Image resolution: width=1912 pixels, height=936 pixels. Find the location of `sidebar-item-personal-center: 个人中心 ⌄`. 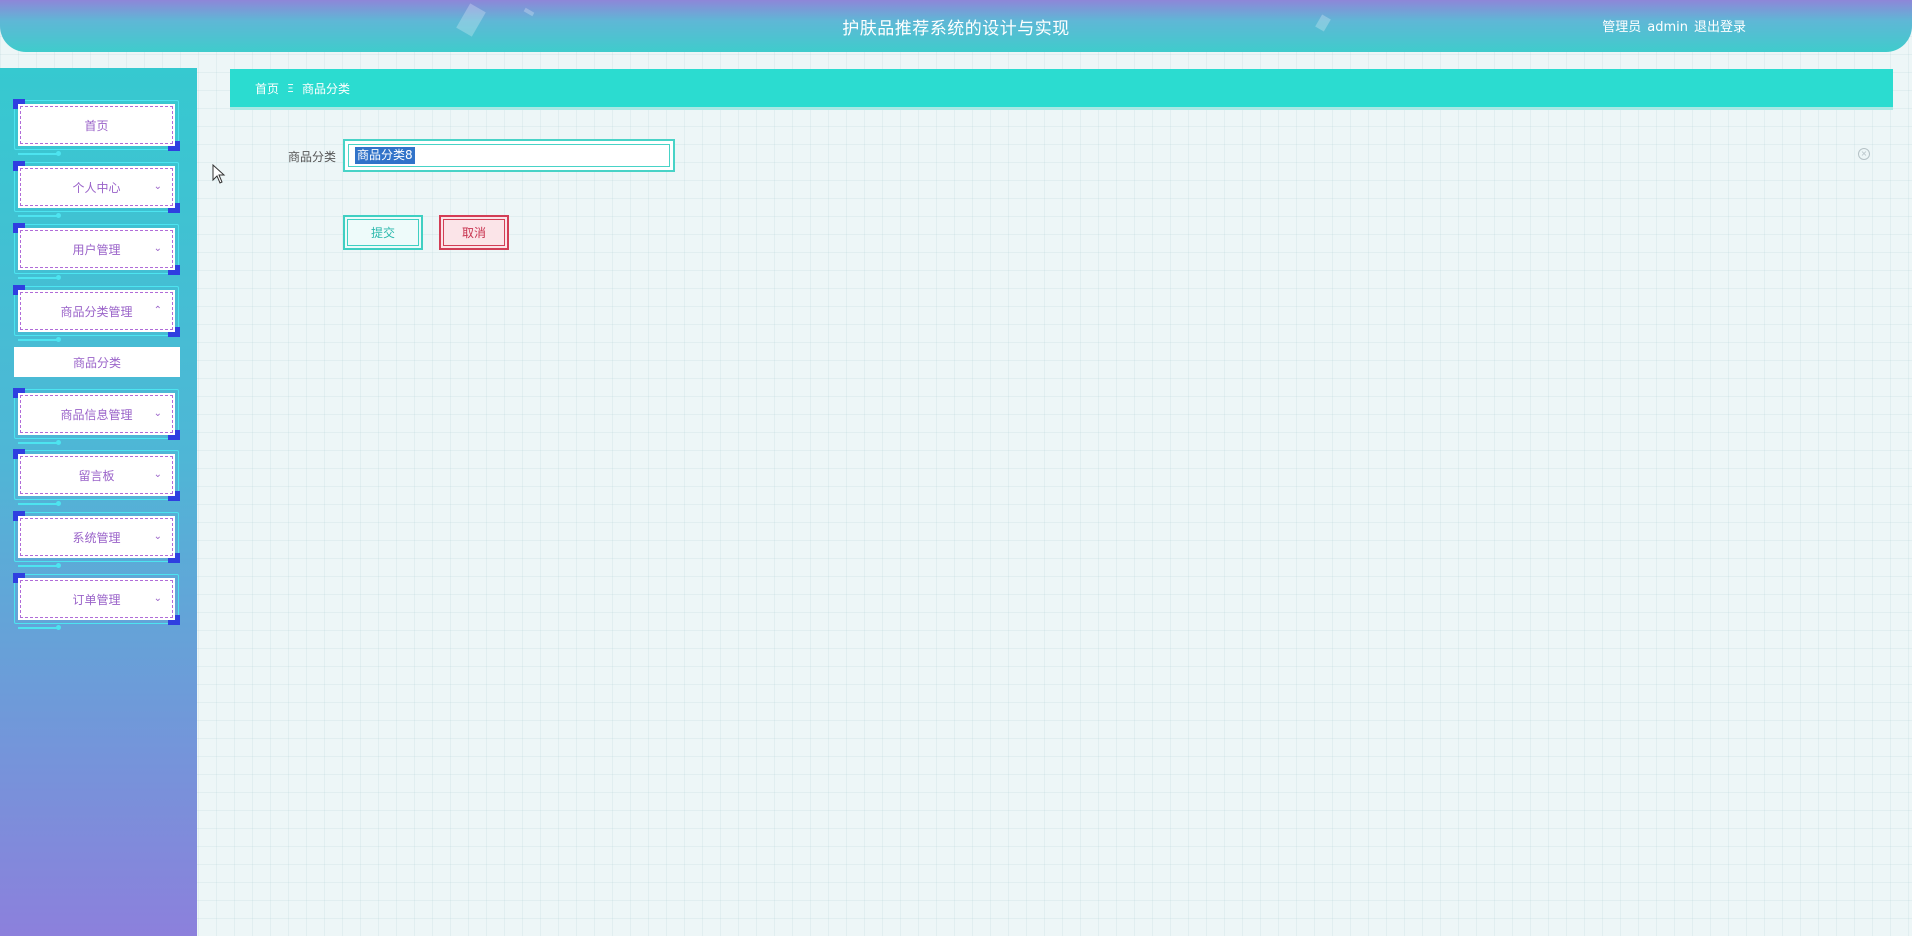

sidebar-item-personal-center: 个人中心 ⌄ is located at coordinates (96, 189).